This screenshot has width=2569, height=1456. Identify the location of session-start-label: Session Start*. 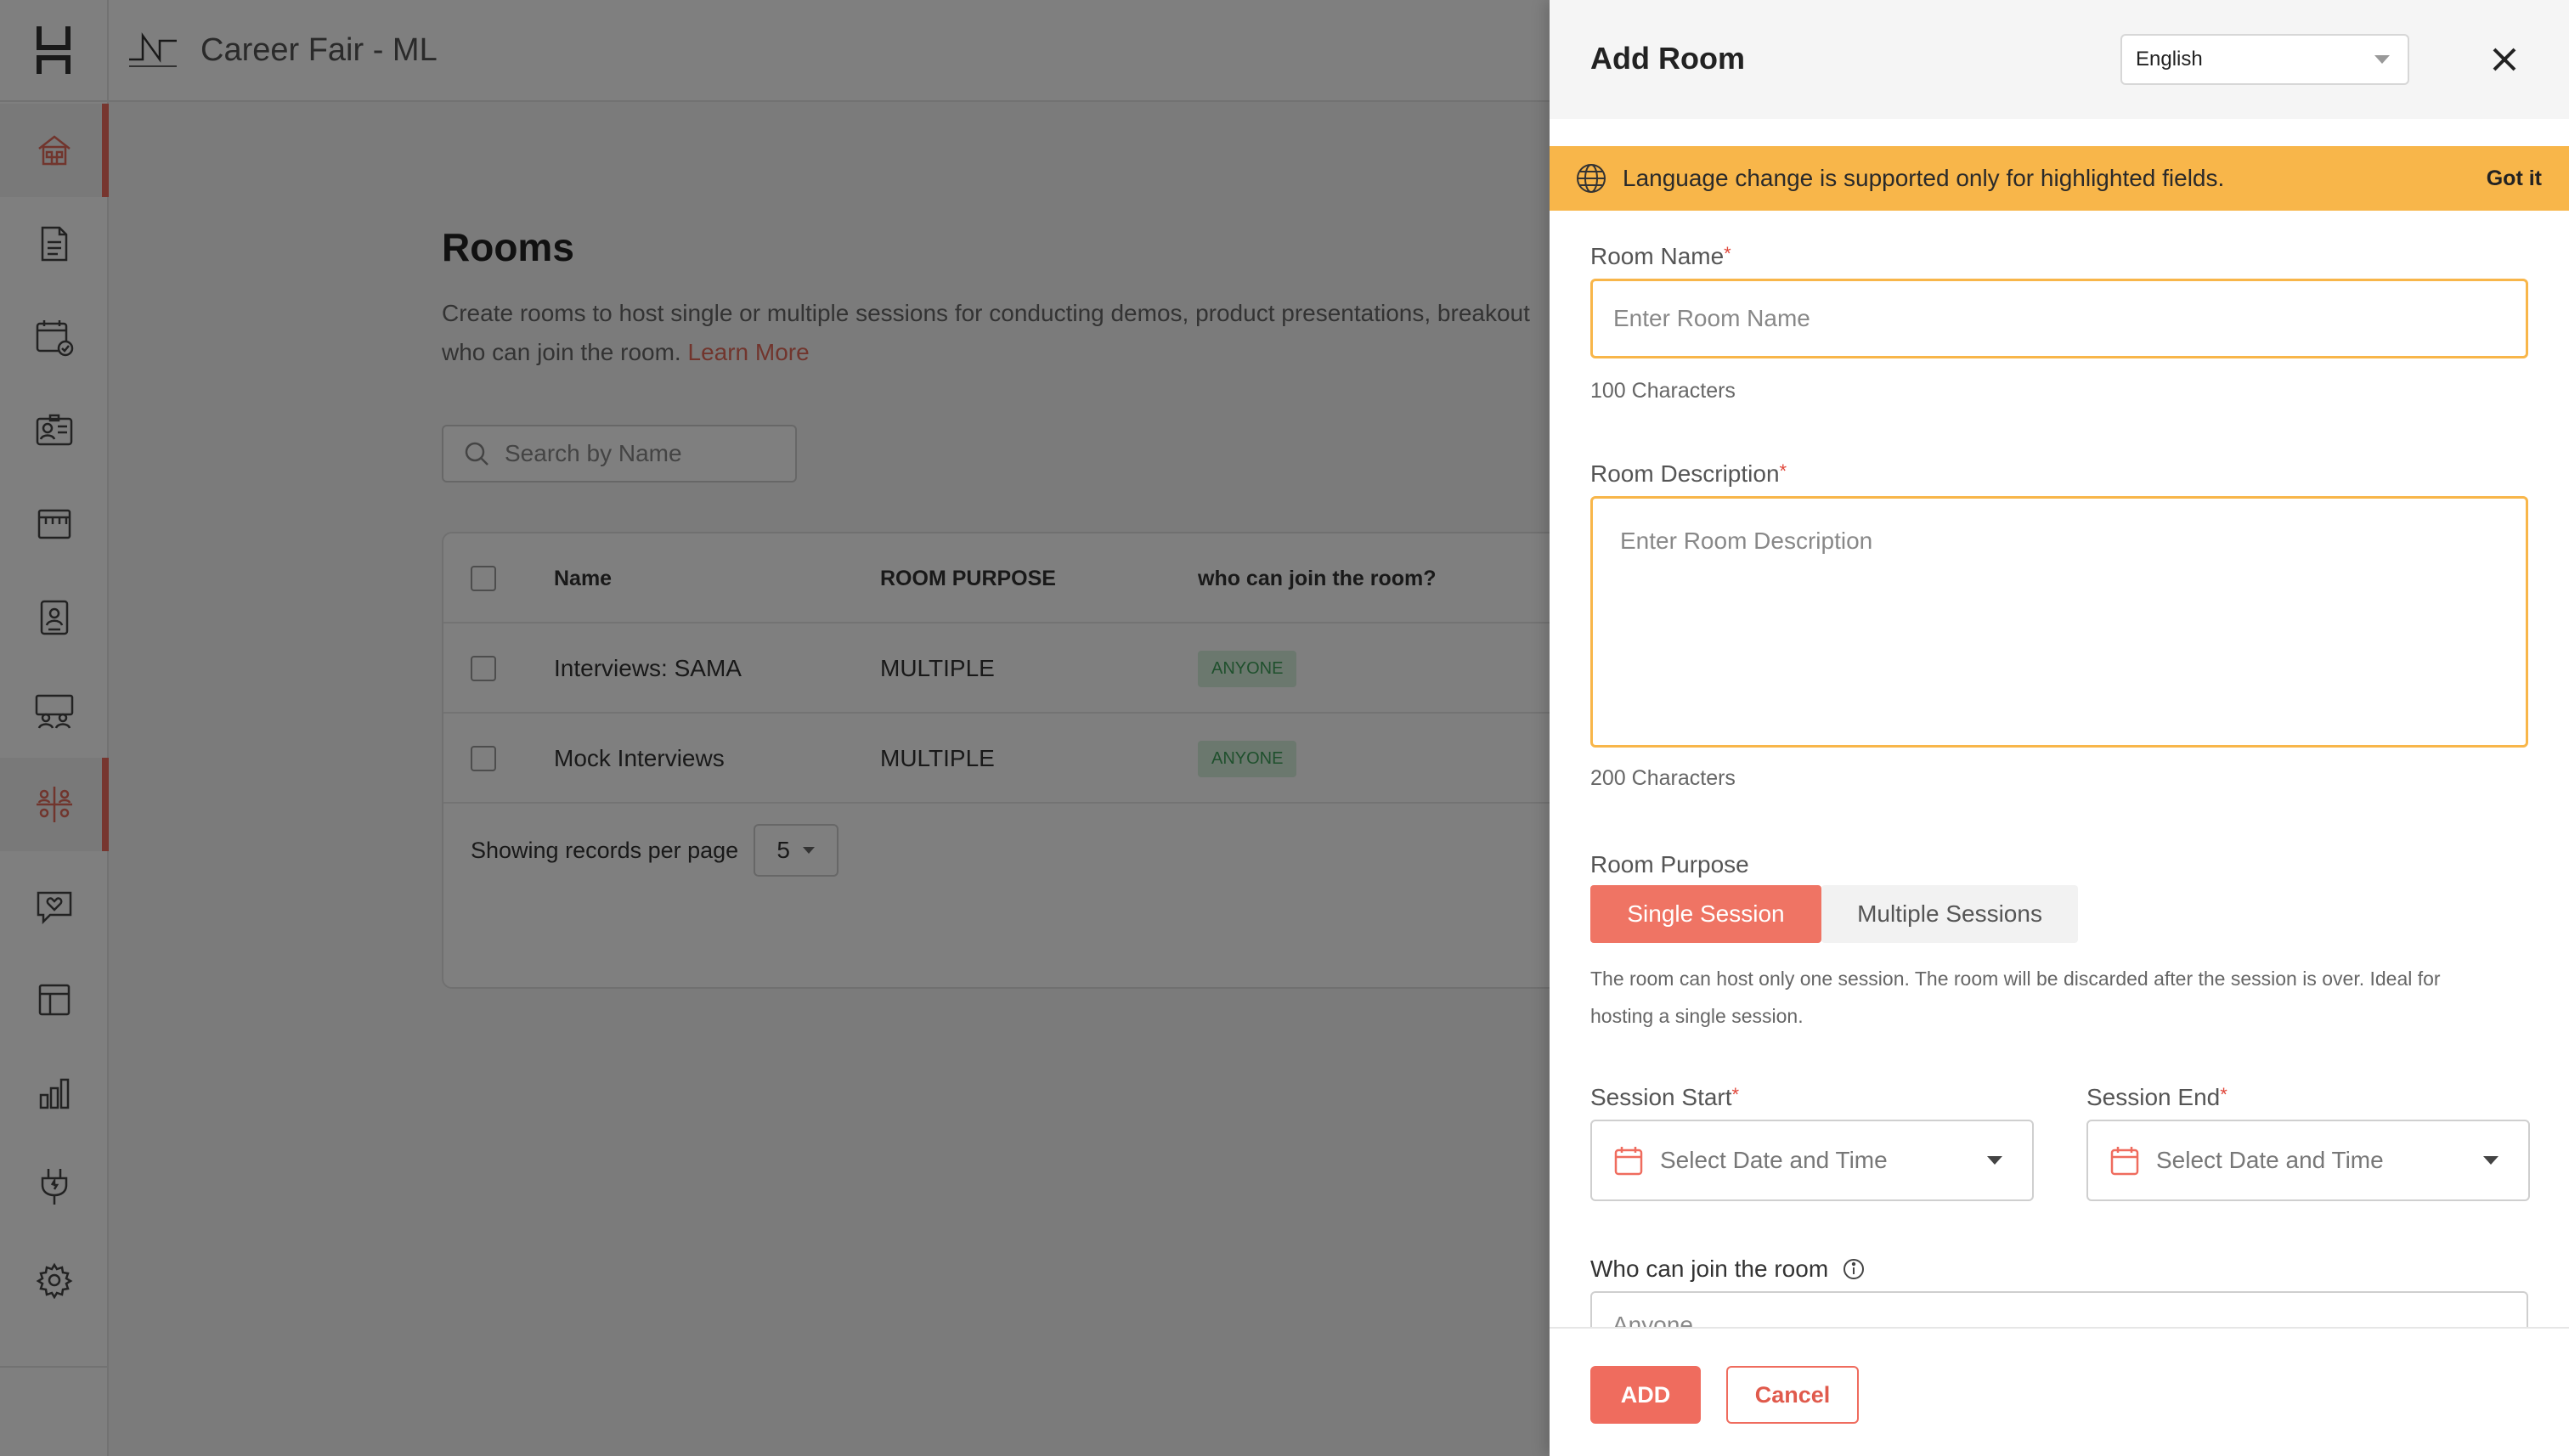
(1665, 1098).